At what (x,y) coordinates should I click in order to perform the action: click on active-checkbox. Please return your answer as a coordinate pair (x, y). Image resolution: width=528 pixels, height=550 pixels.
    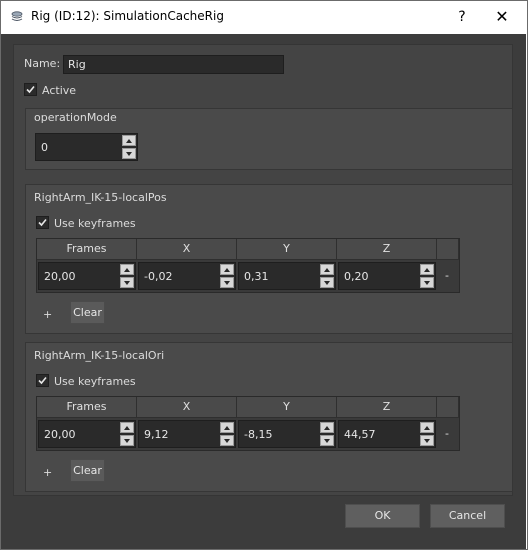
    Looking at the image, I should click on (30, 89).